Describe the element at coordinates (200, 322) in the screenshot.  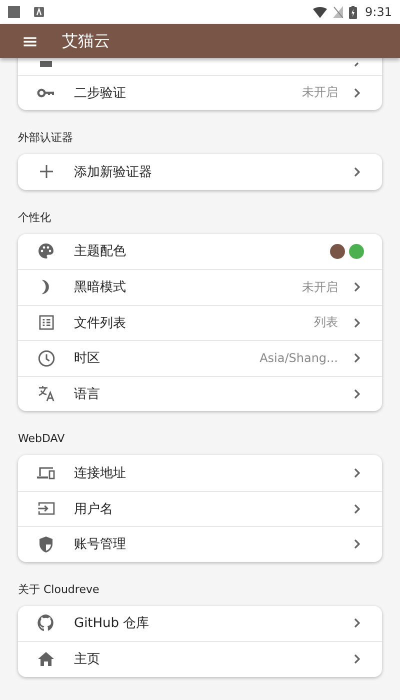
I see `settings-row: 文件列表 列表` at that location.